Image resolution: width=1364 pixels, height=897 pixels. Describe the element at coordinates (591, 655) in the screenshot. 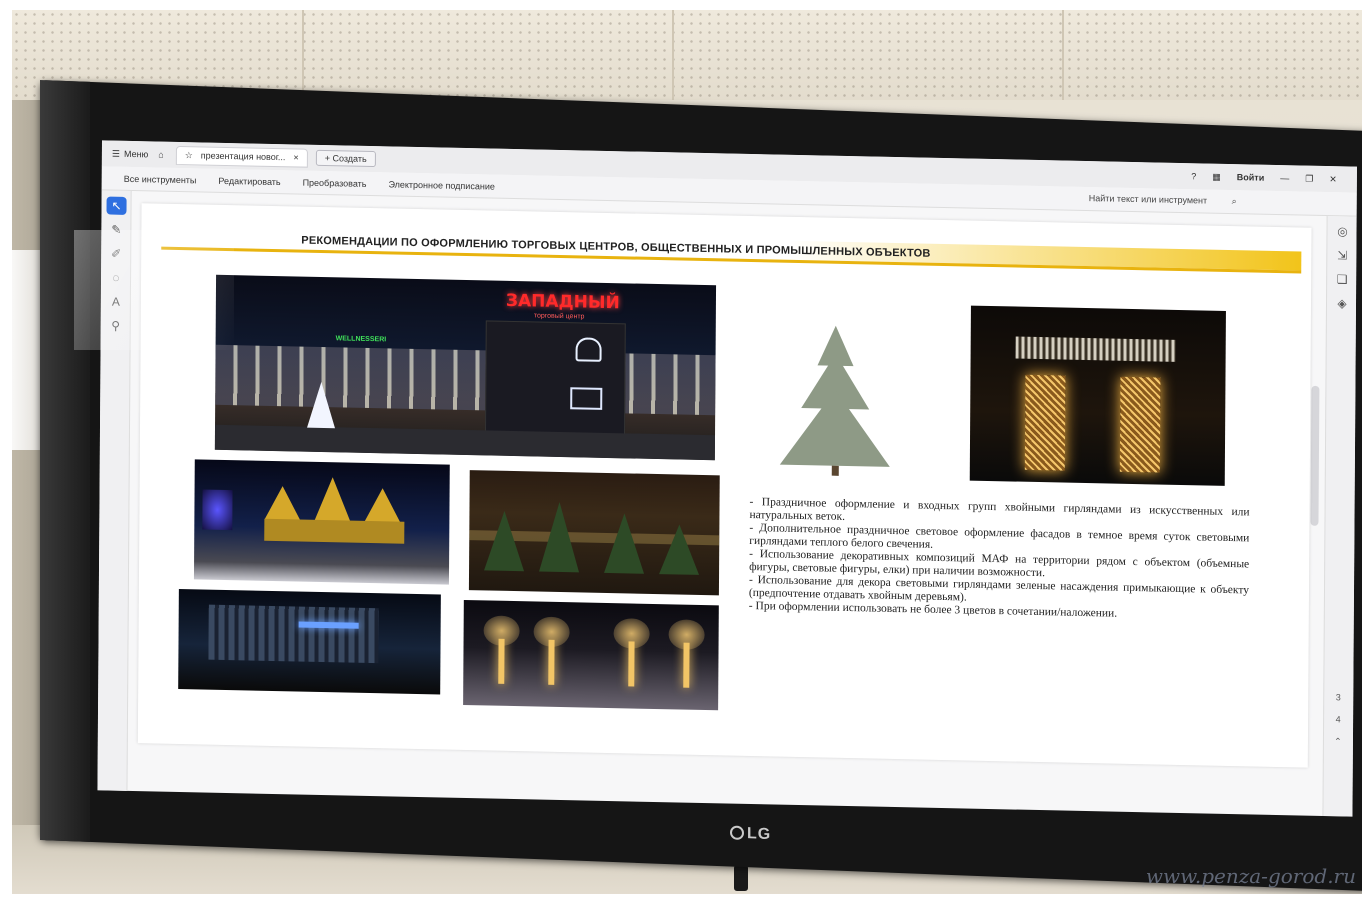

I see `lit-alley-photo` at that location.